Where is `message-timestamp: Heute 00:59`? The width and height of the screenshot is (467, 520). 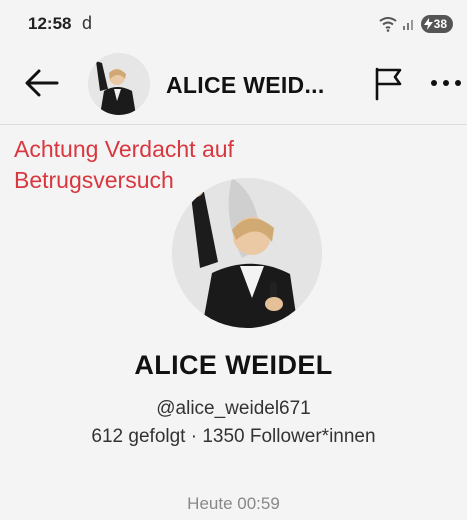 message-timestamp: Heute 00:59 is located at coordinates (233, 503).